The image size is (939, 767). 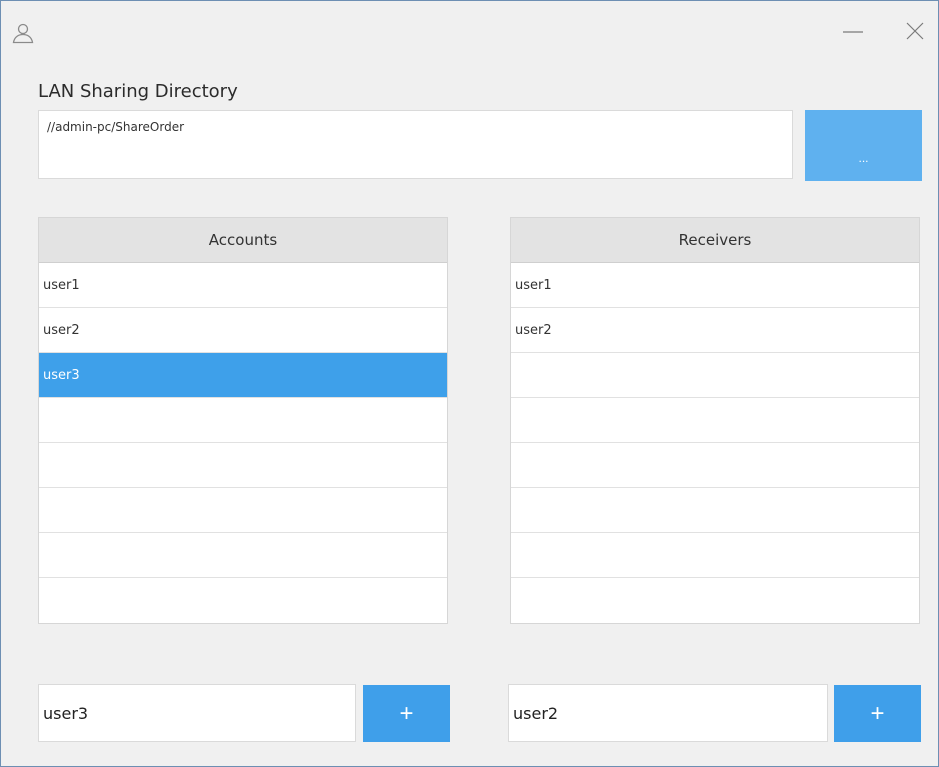 I want to click on minimize-icon, so click(x=853, y=33).